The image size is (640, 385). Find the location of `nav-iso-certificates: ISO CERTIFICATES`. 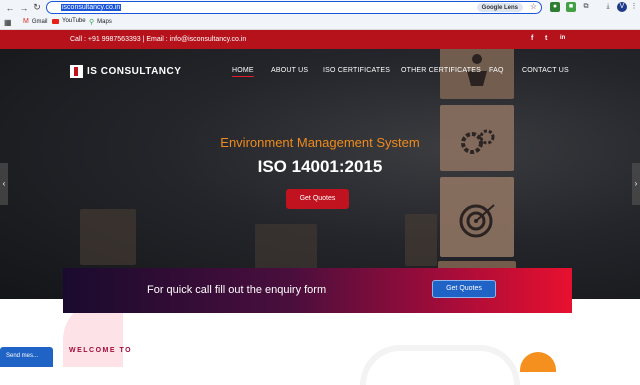

nav-iso-certificates: ISO CERTIFICATES is located at coordinates (356, 70).